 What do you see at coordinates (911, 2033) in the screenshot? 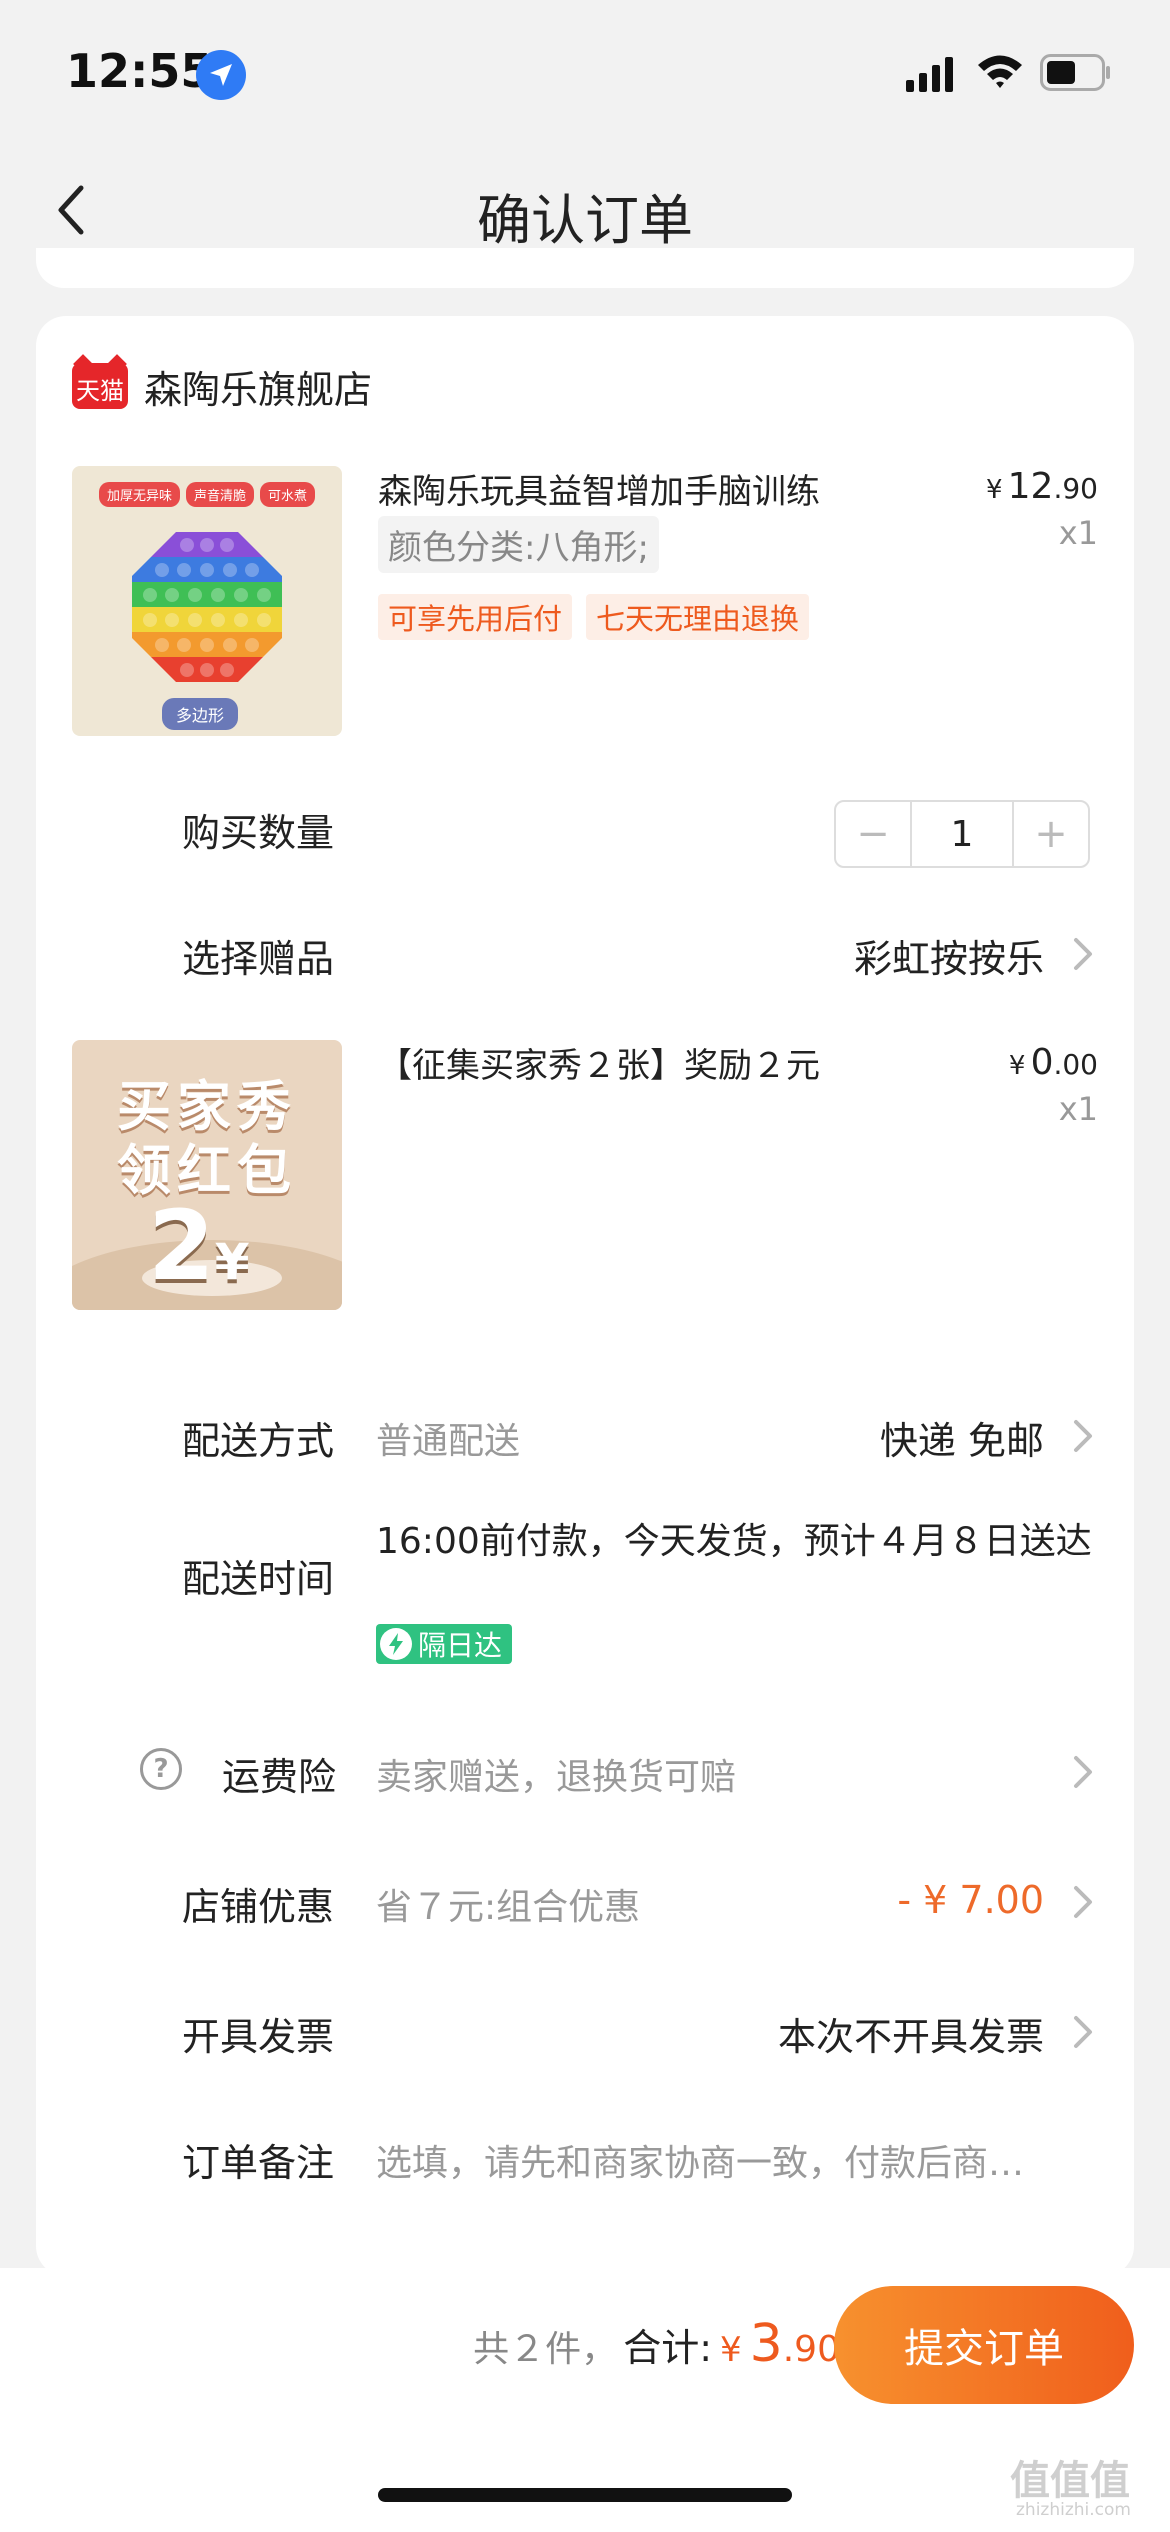
I see `invoice-value: 本次不开具发票` at bounding box center [911, 2033].